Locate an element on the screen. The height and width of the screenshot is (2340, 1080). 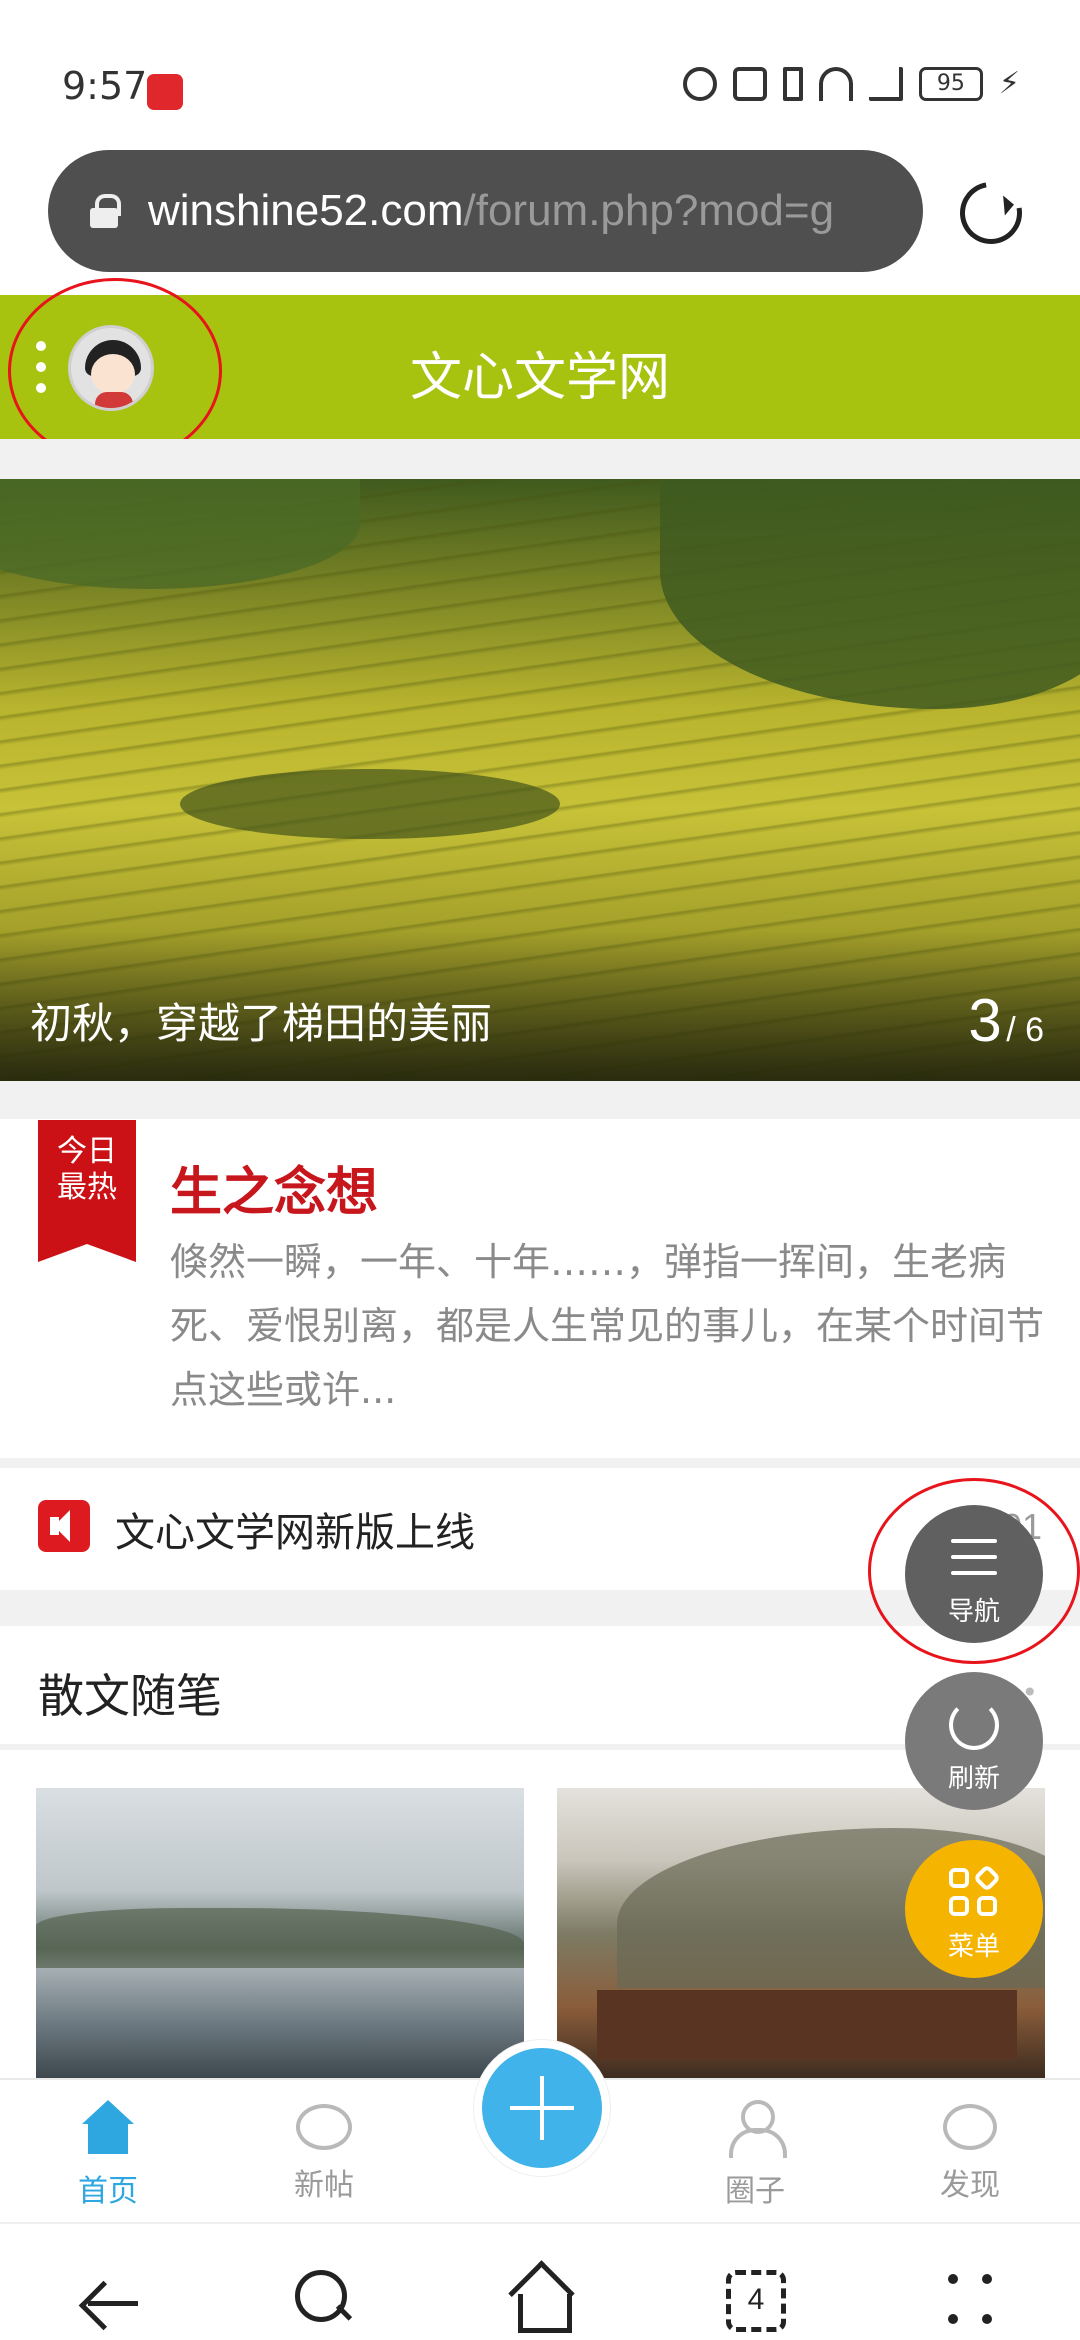
grid-icon is located at coordinates (975, 1890).